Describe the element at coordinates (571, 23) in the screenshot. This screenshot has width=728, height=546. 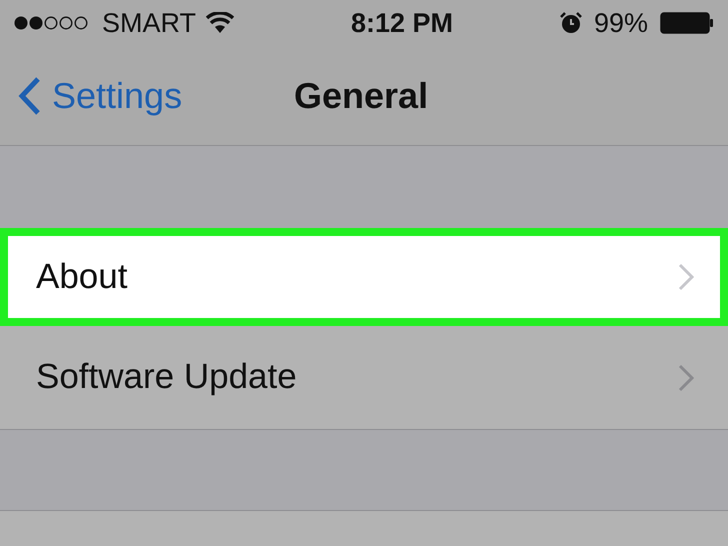
I see `alarm-icon` at that location.